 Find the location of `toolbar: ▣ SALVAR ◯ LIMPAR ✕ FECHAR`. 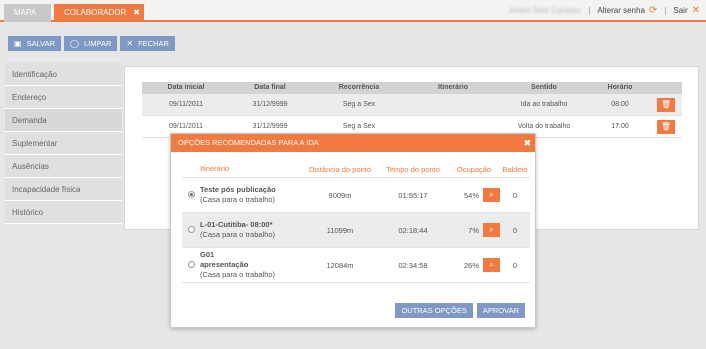

toolbar: ▣ SALVAR ◯ LIMPAR ✕ FECHAR is located at coordinates (91, 43).